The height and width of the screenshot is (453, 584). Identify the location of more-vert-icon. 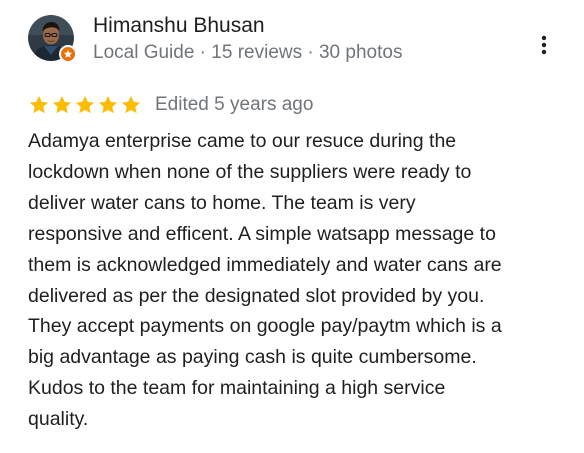
(544, 45).